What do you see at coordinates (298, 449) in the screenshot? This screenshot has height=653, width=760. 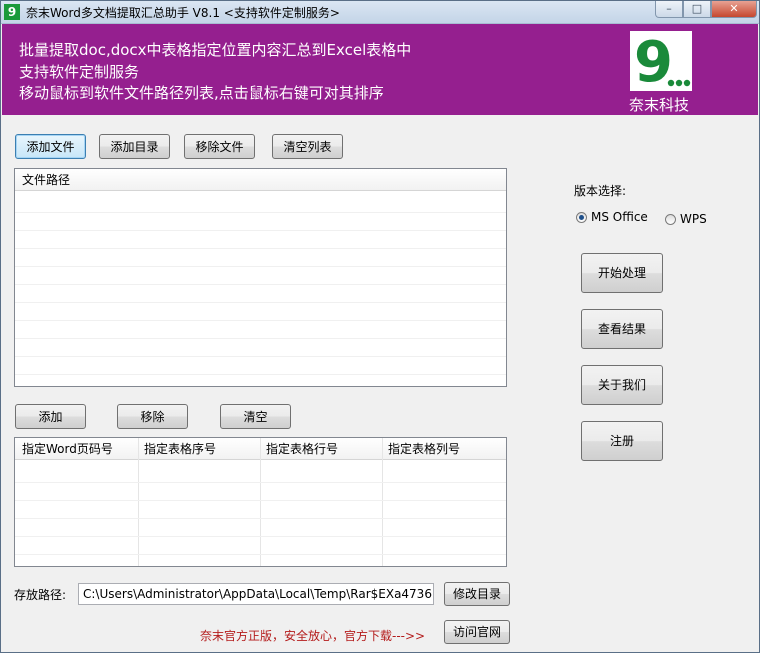 I see `column-header-row: 指定表格行号` at bounding box center [298, 449].